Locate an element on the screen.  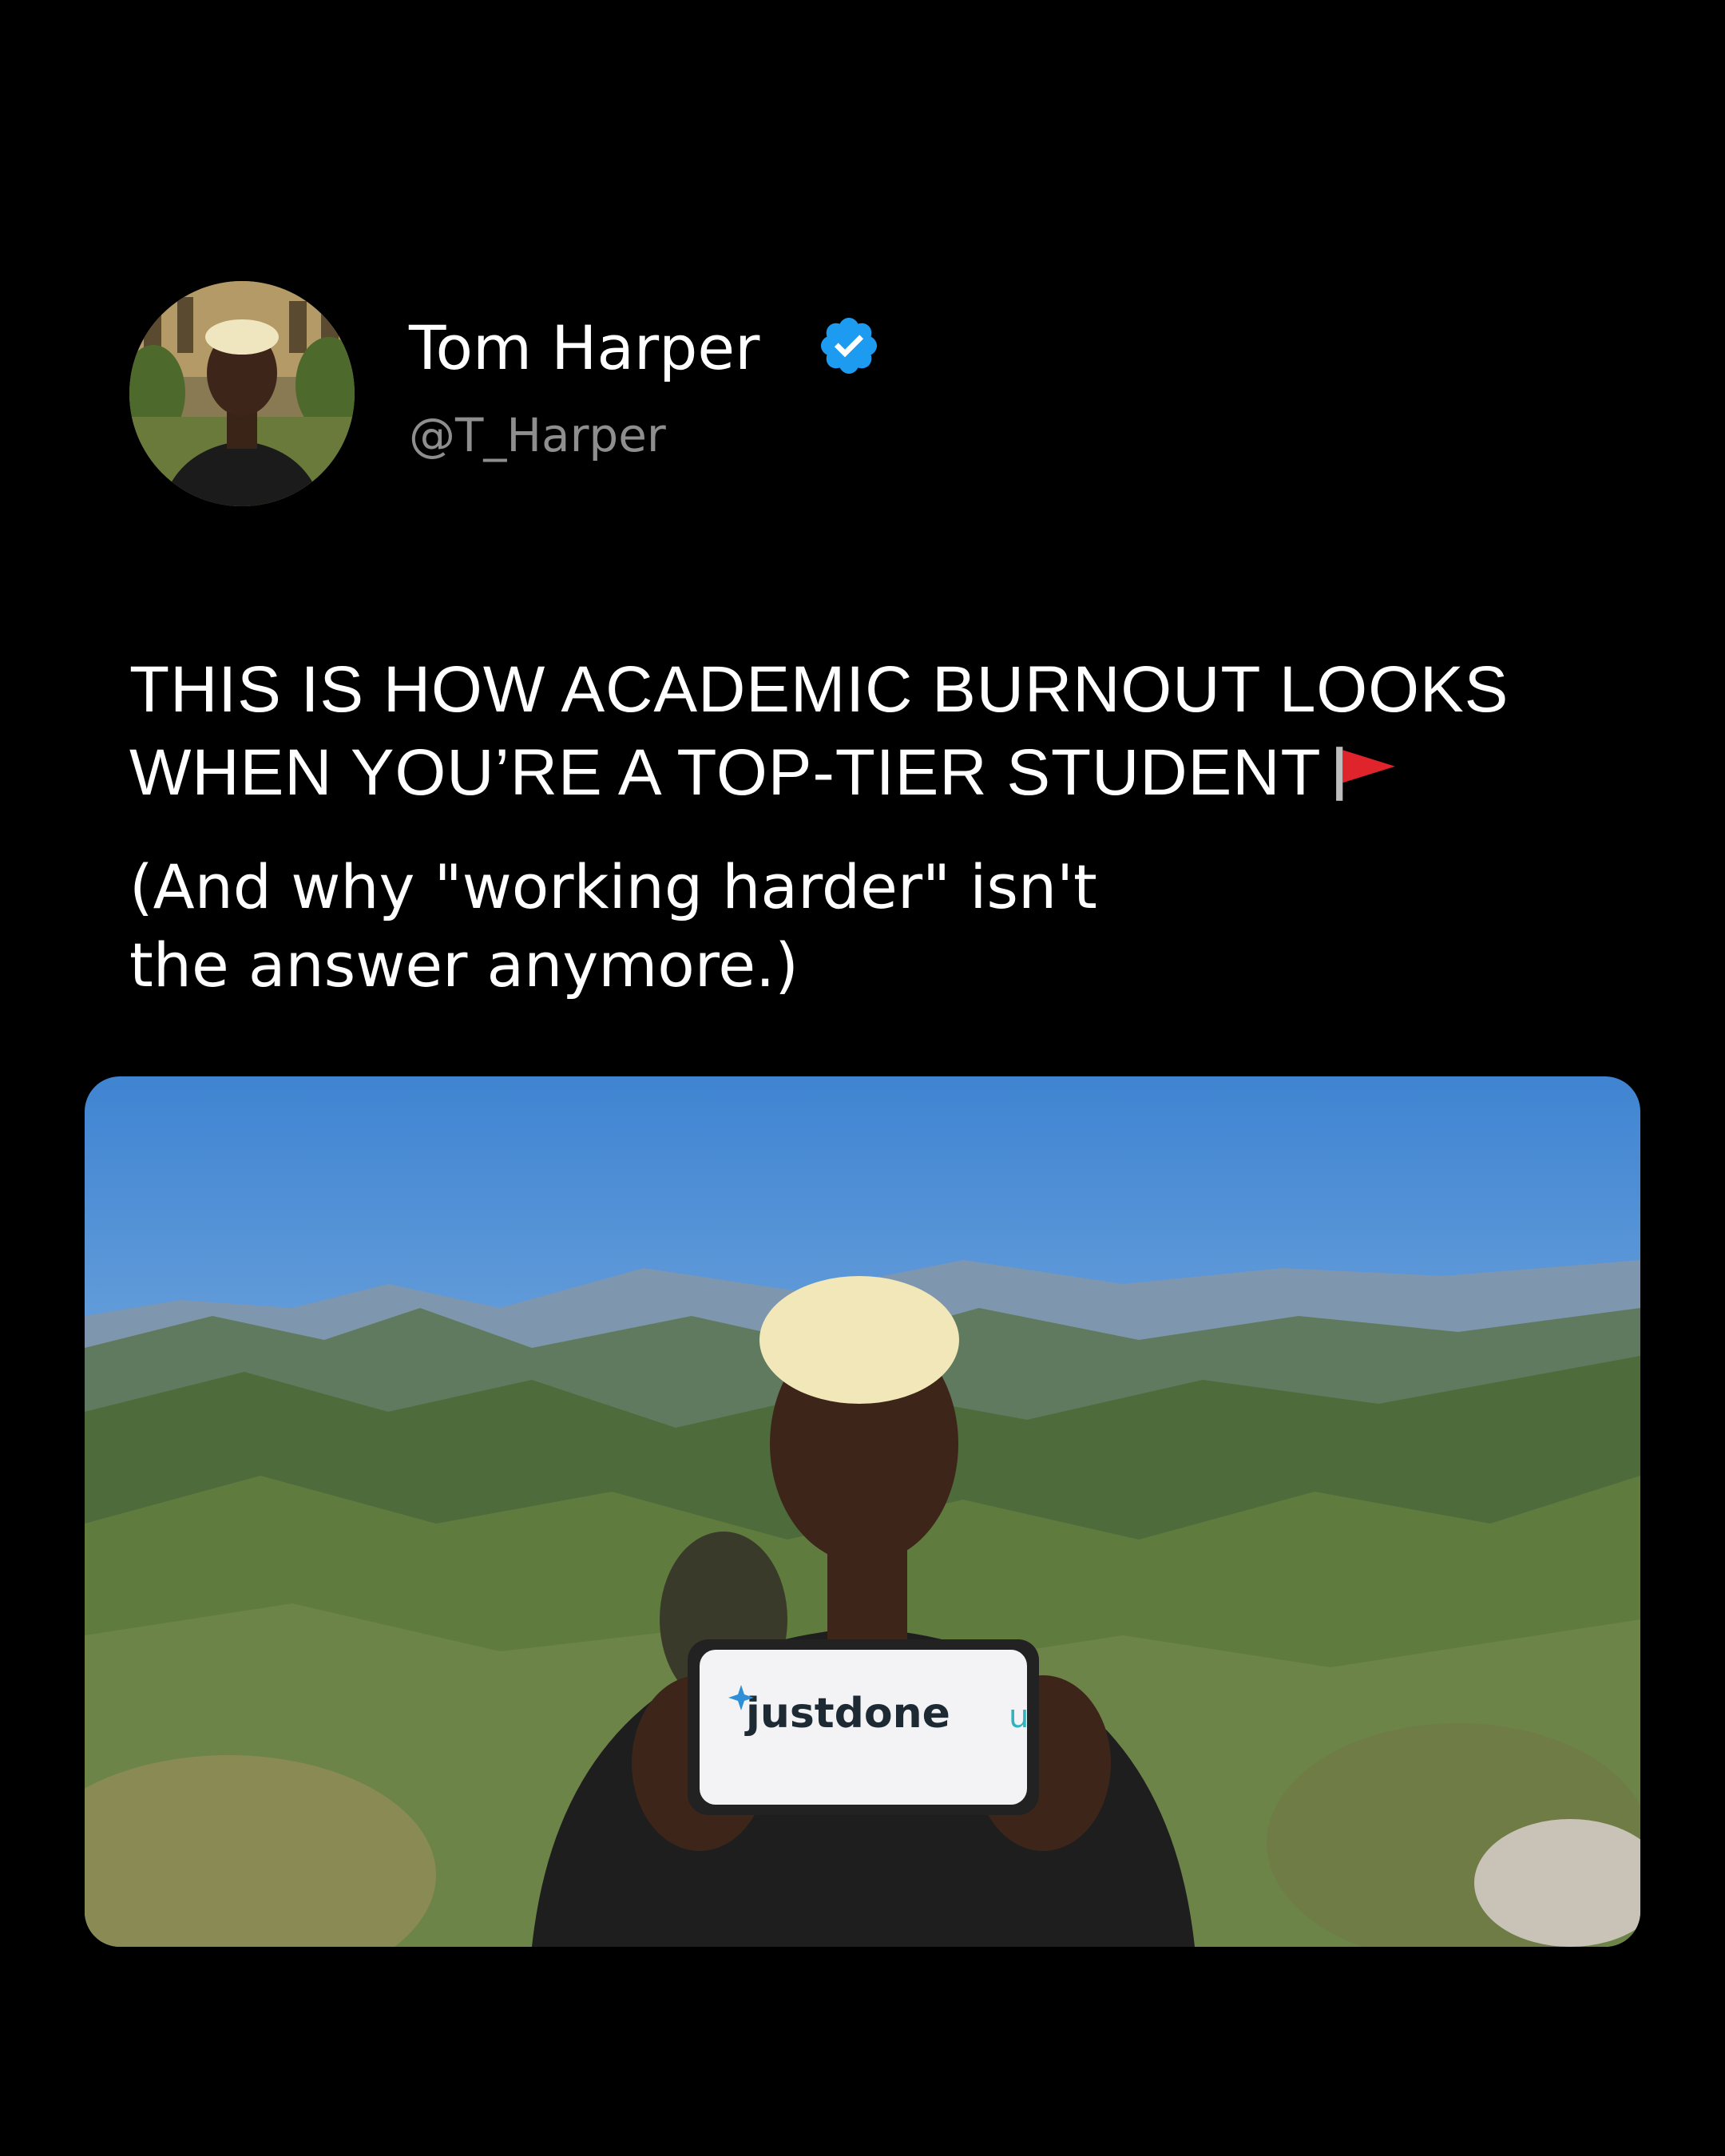
headline-line-2-wrap: WHEN YOU’RE A TOP-TIER STUDENT is located at coordinates (888, 772).